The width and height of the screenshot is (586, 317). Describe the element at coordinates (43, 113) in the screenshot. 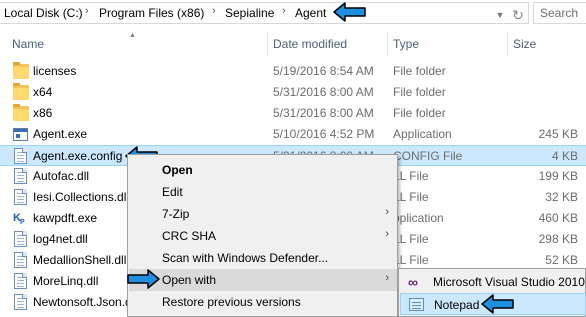

I see `file-name: x86` at that location.